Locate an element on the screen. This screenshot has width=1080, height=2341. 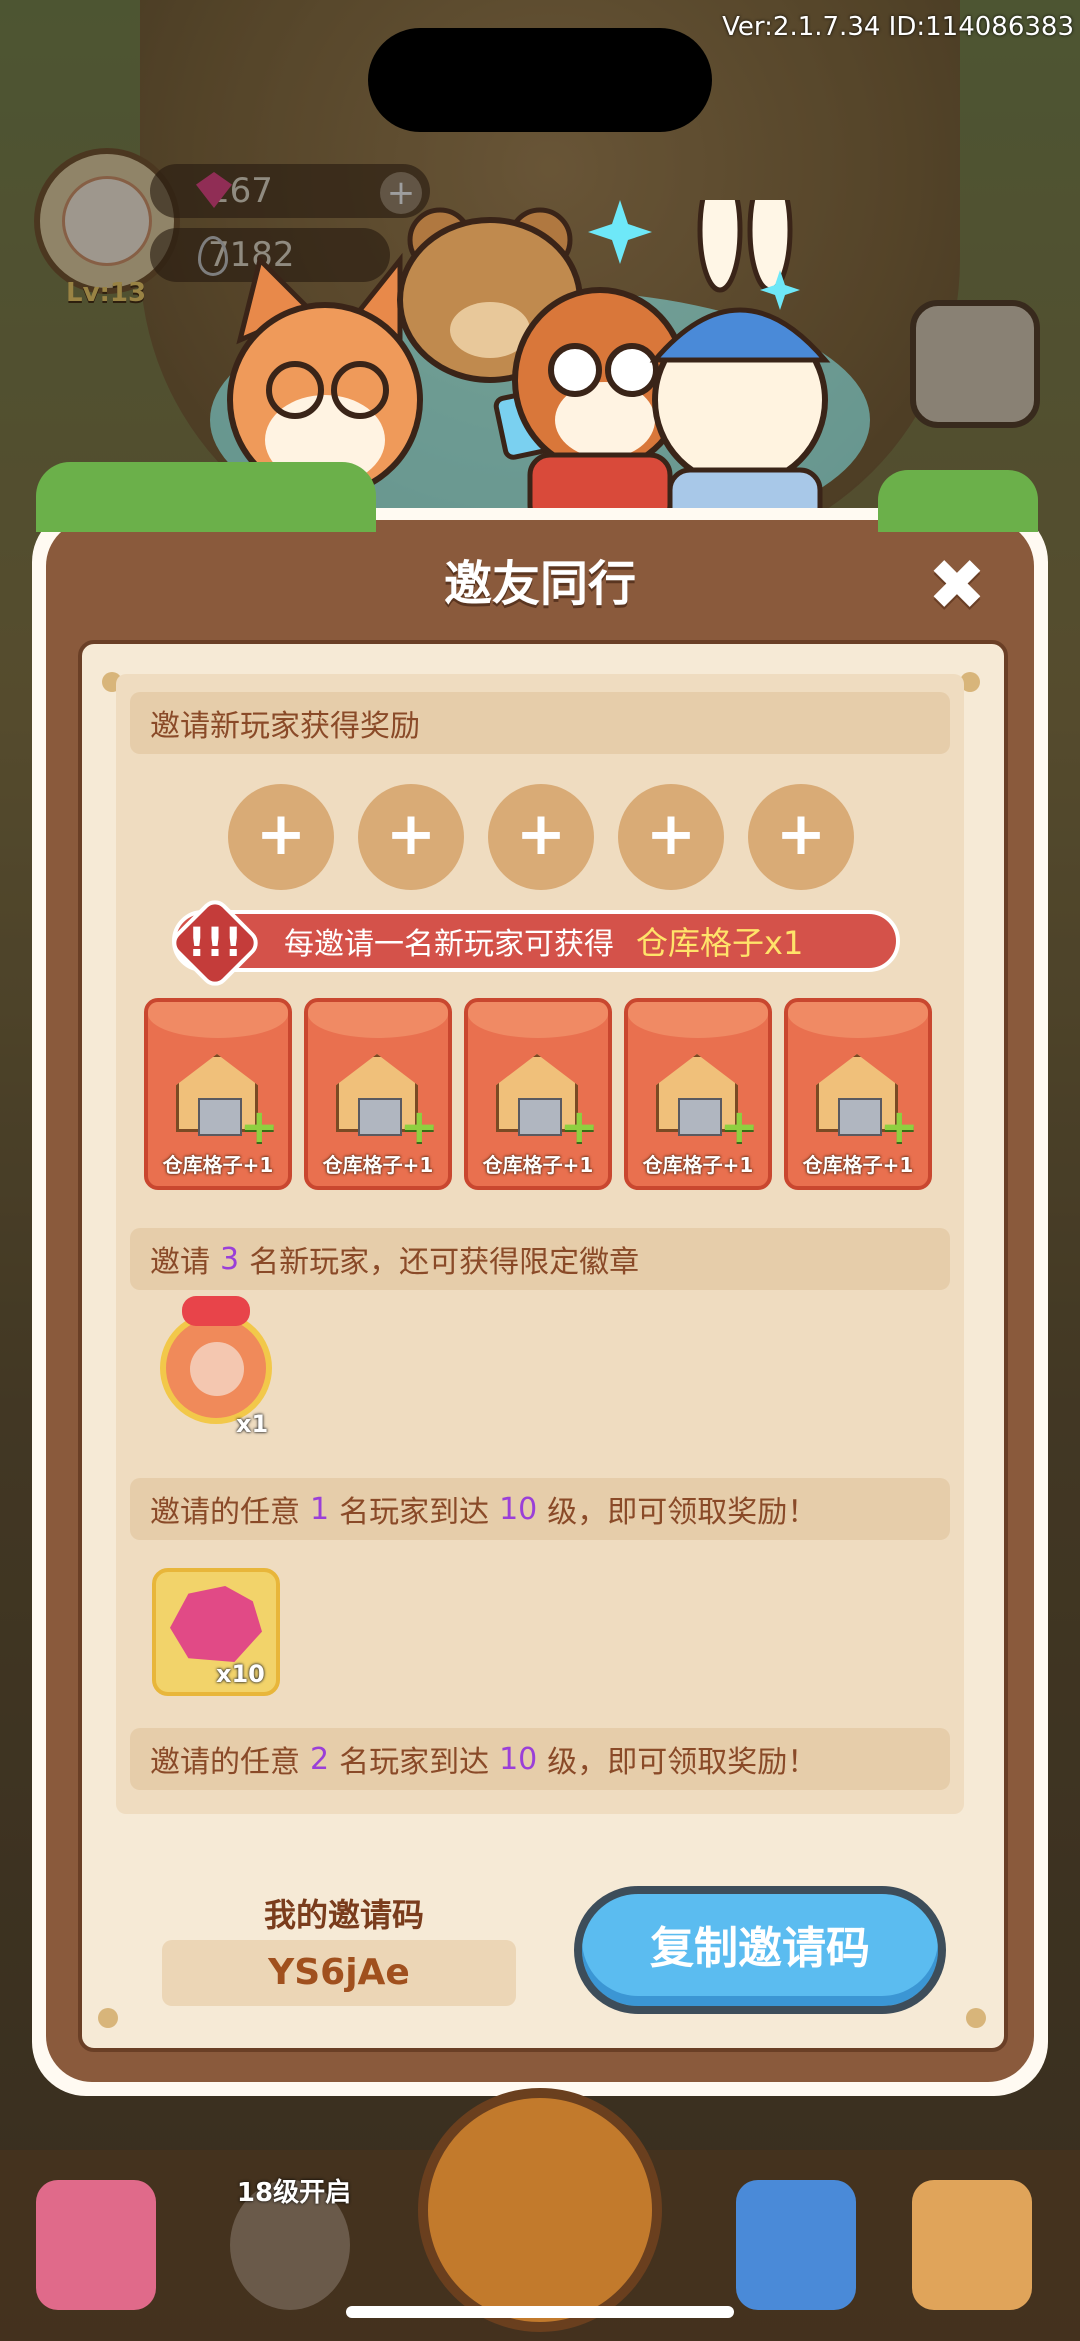
fox-character is located at coordinates (325, 375).